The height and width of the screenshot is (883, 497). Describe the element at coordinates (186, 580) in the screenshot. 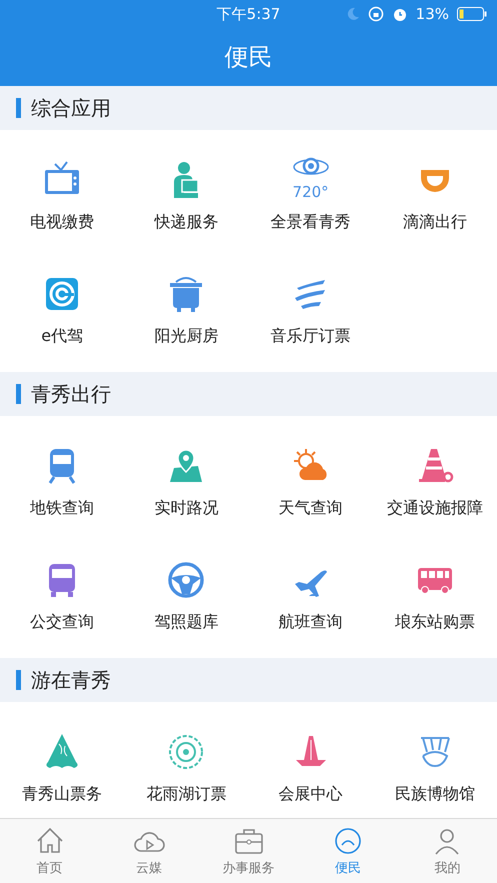

I see `steering-wheel-icon` at that location.